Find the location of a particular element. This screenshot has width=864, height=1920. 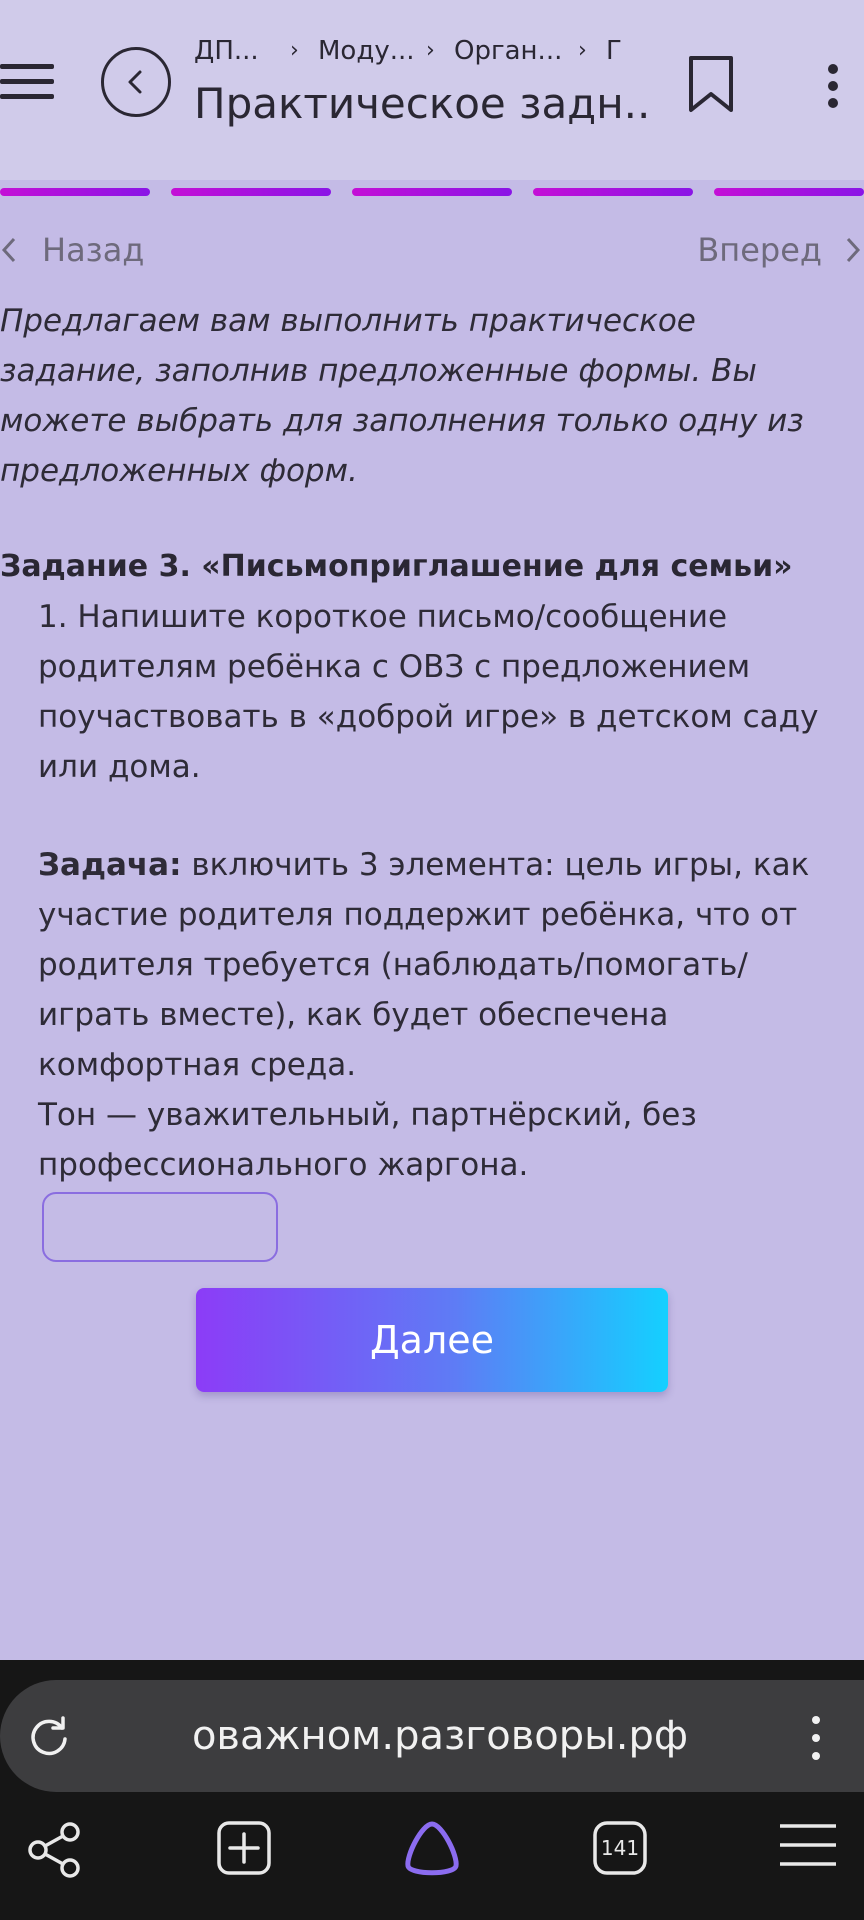

alice-assistant-icon is located at coordinates (432, 1848).